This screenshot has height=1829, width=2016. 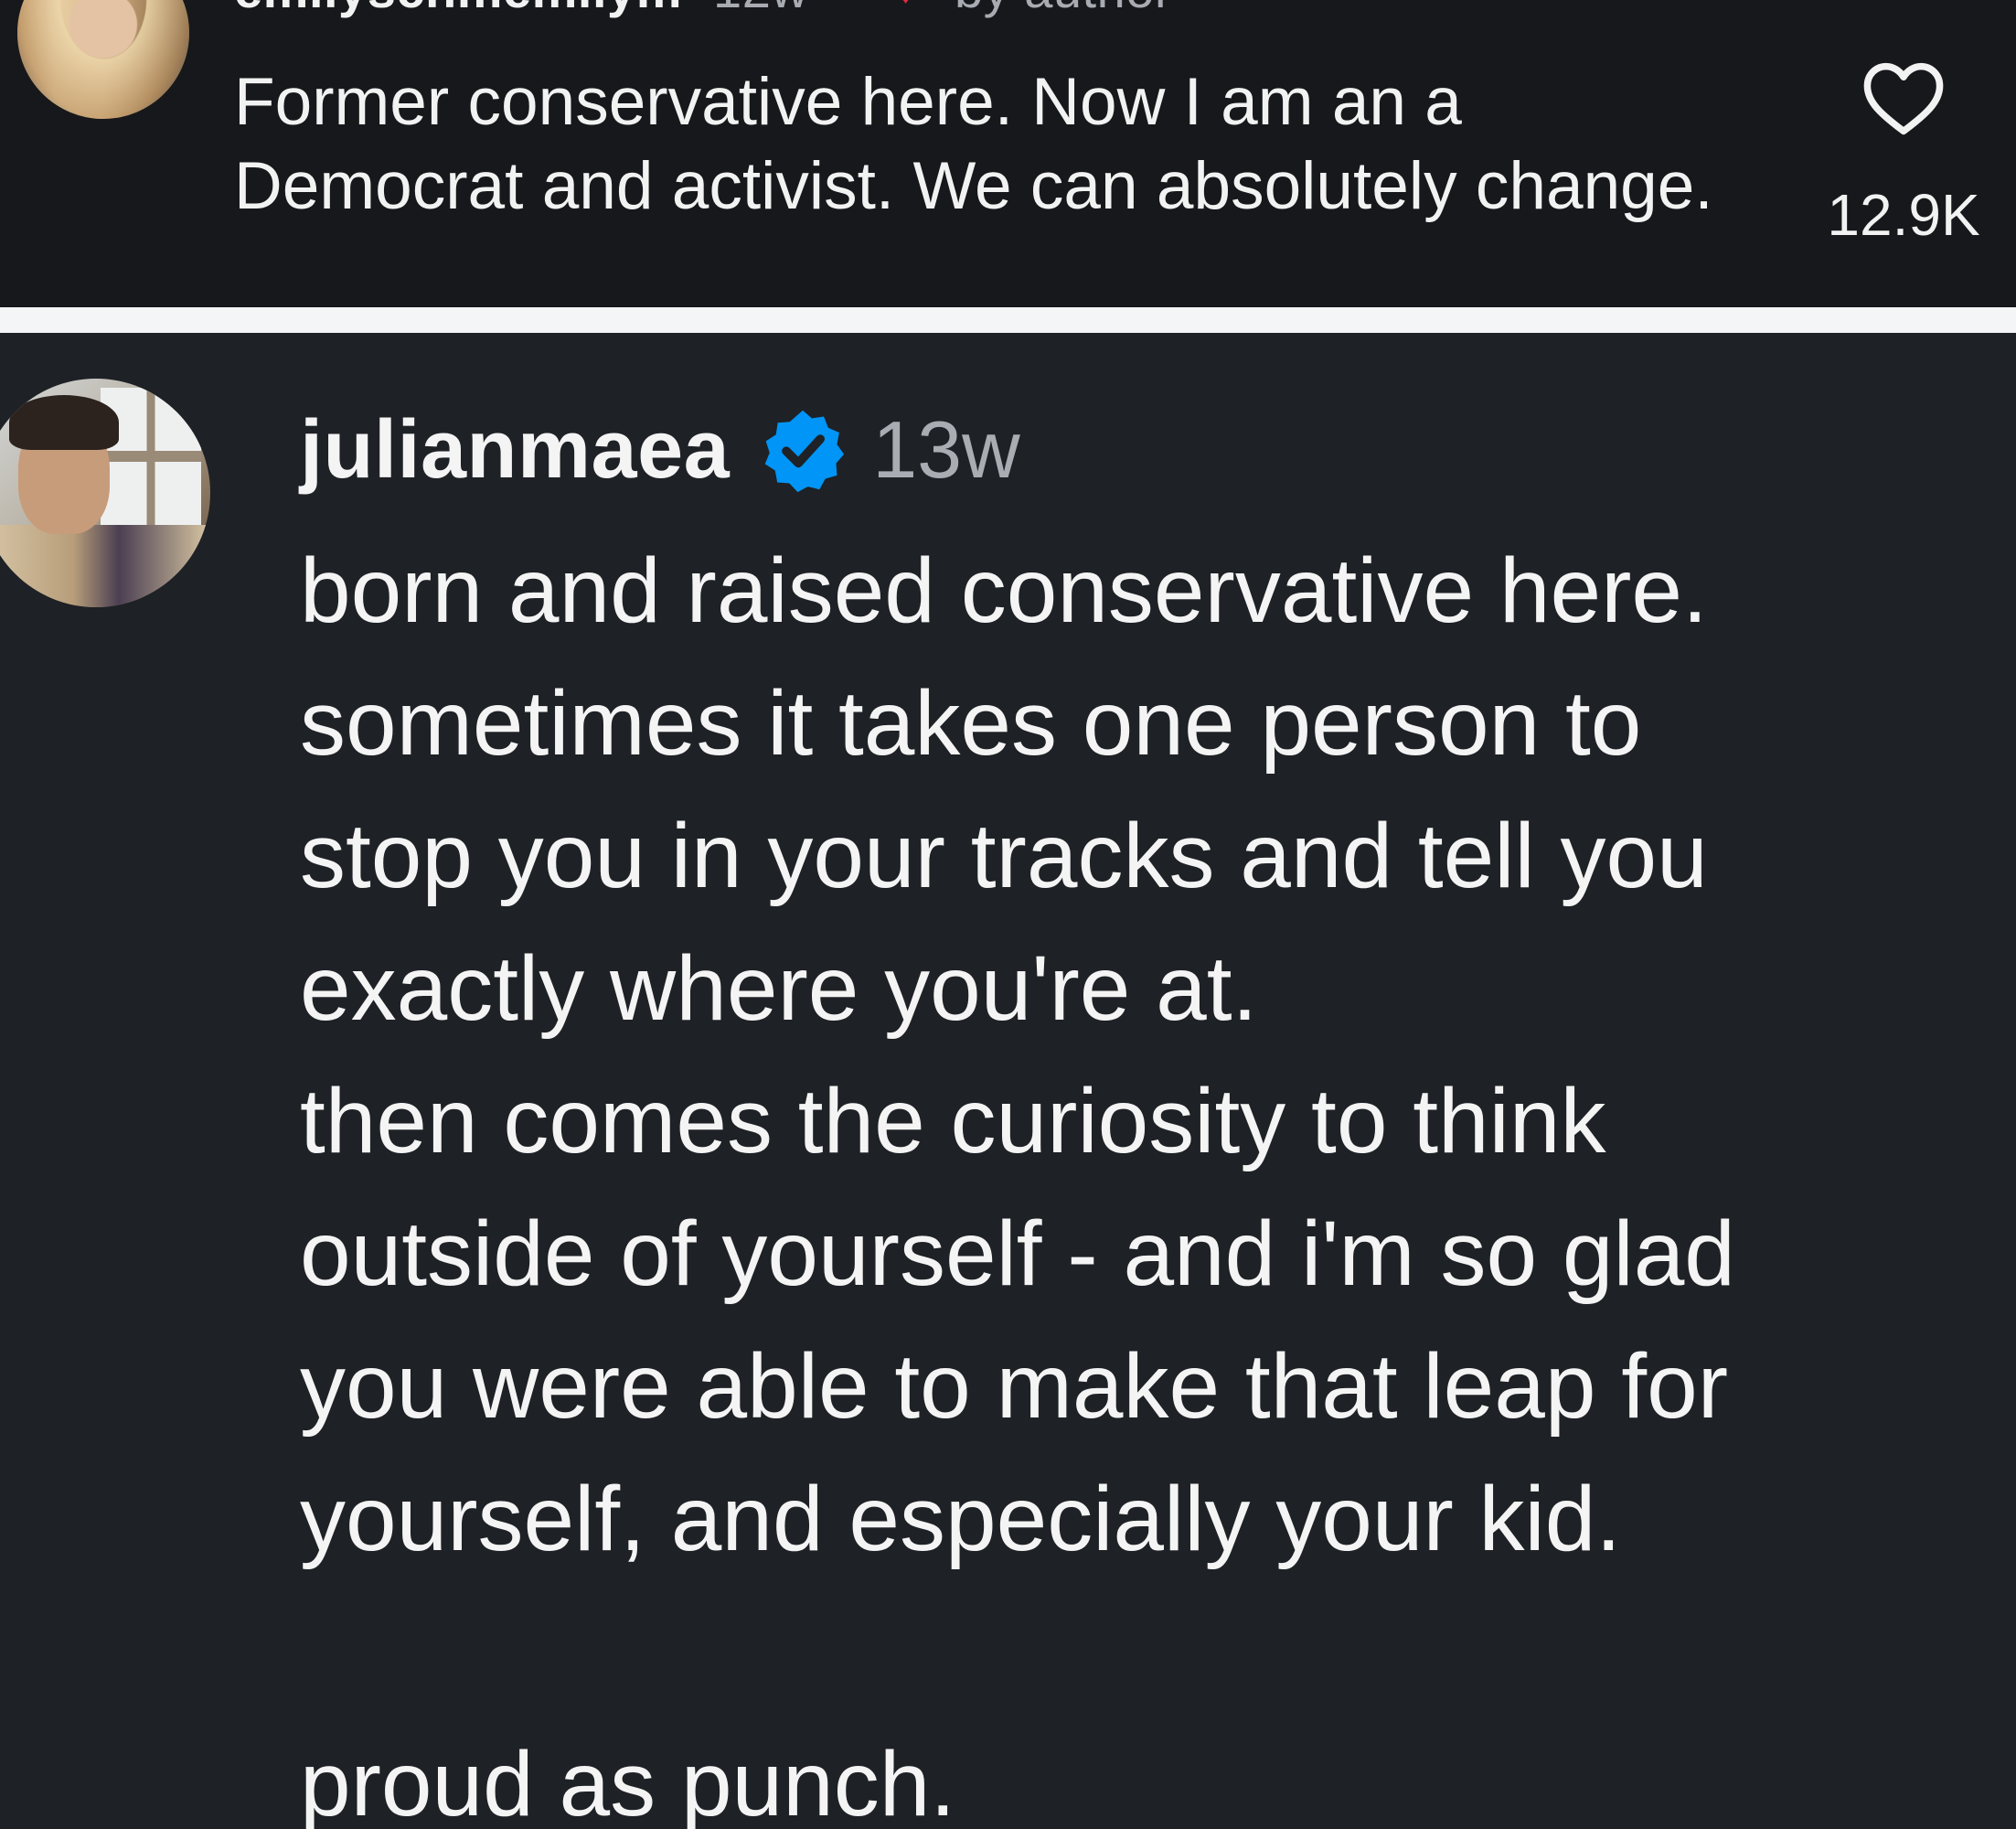 What do you see at coordinates (906, 9) in the screenshot?
I see `heart-filled-icon: ❤` at bounding box center [906, 9].